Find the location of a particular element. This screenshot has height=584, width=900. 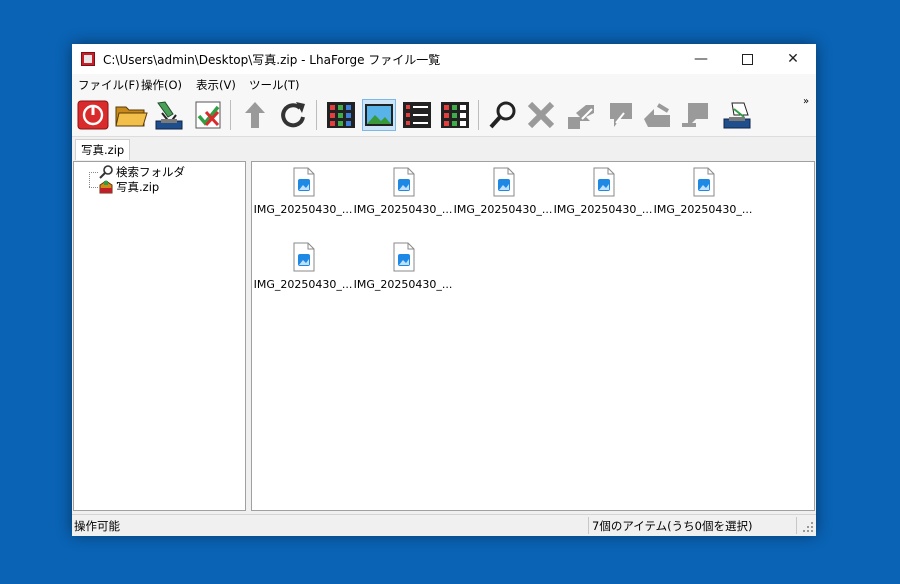

image-view-icon is located at coordinates (379, 115).